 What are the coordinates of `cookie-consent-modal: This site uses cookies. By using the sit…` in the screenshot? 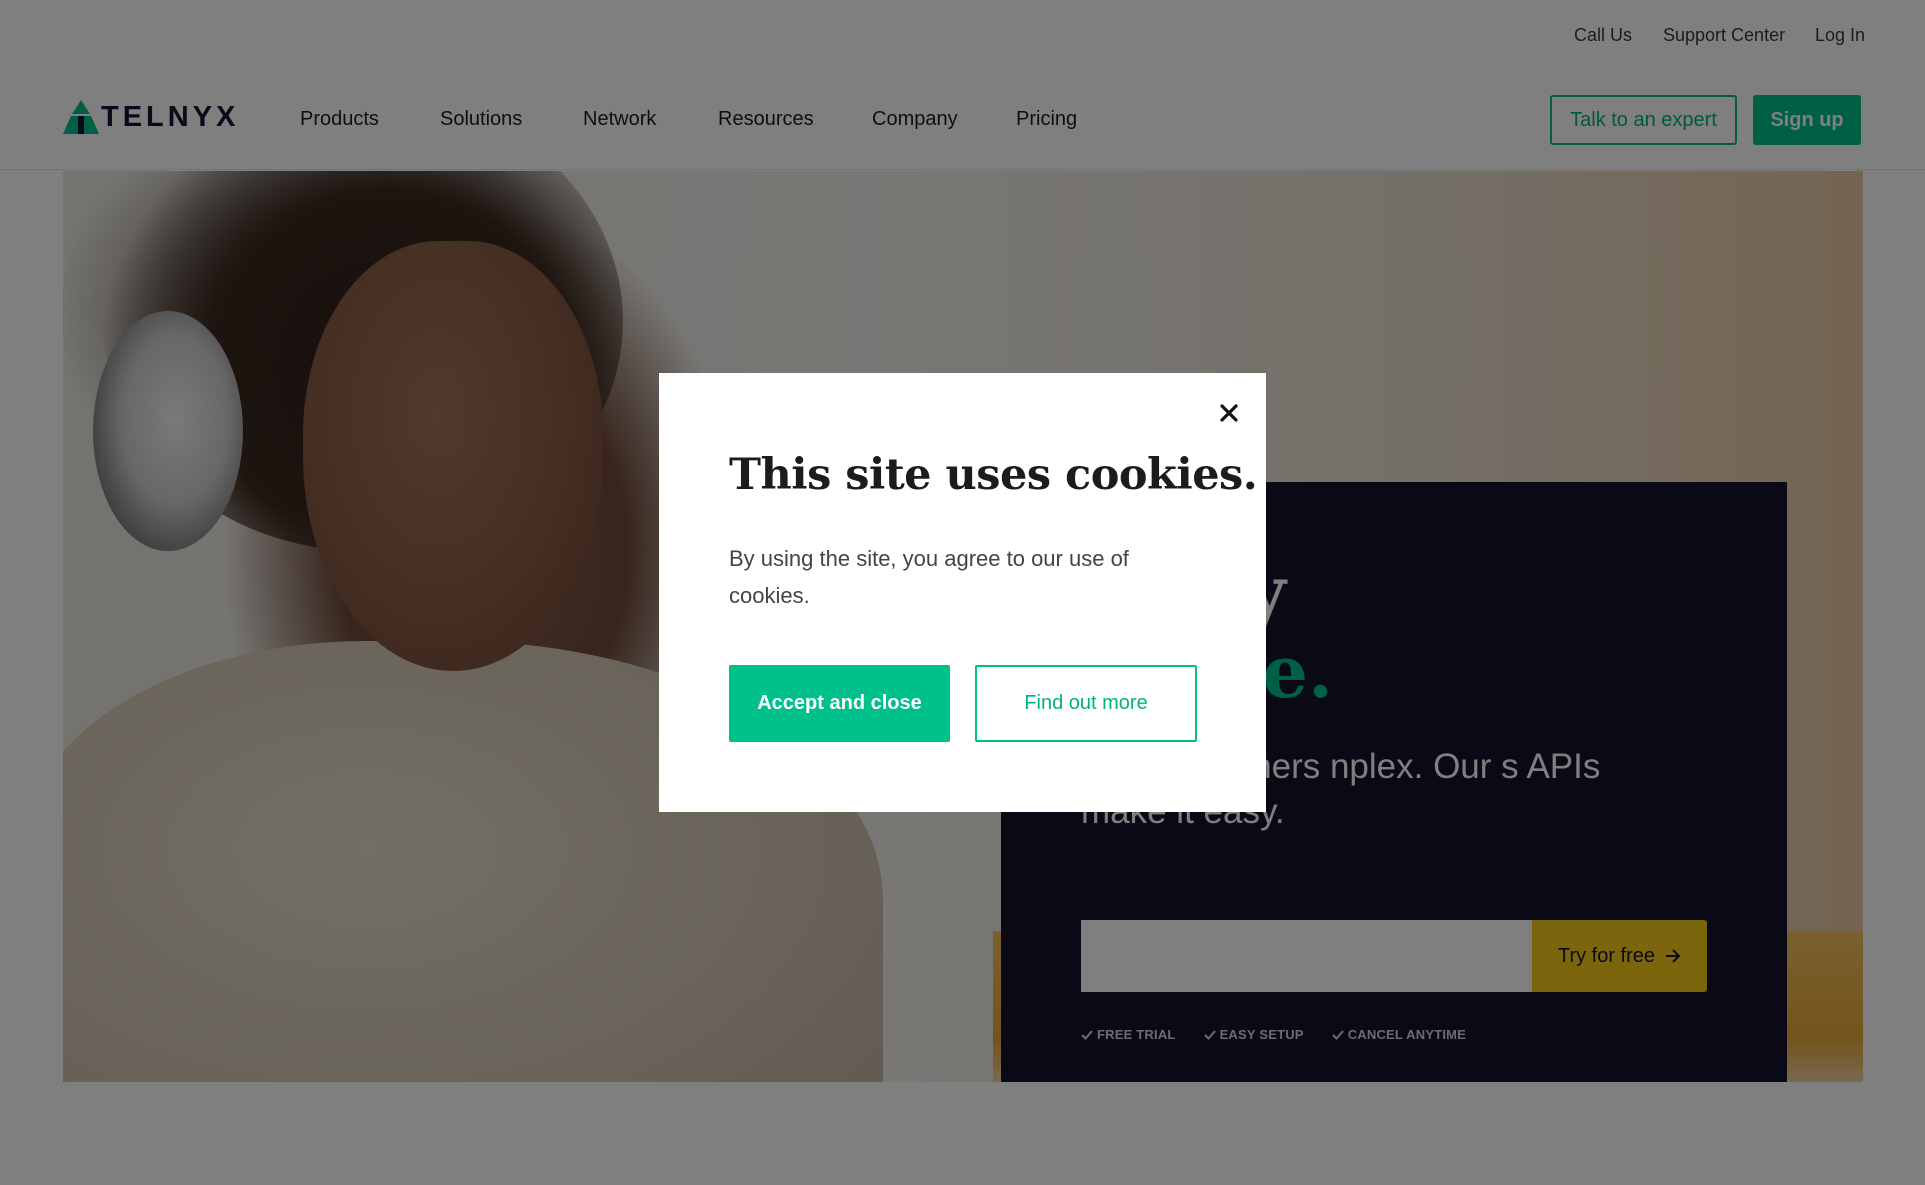 It's located at (962, 592).